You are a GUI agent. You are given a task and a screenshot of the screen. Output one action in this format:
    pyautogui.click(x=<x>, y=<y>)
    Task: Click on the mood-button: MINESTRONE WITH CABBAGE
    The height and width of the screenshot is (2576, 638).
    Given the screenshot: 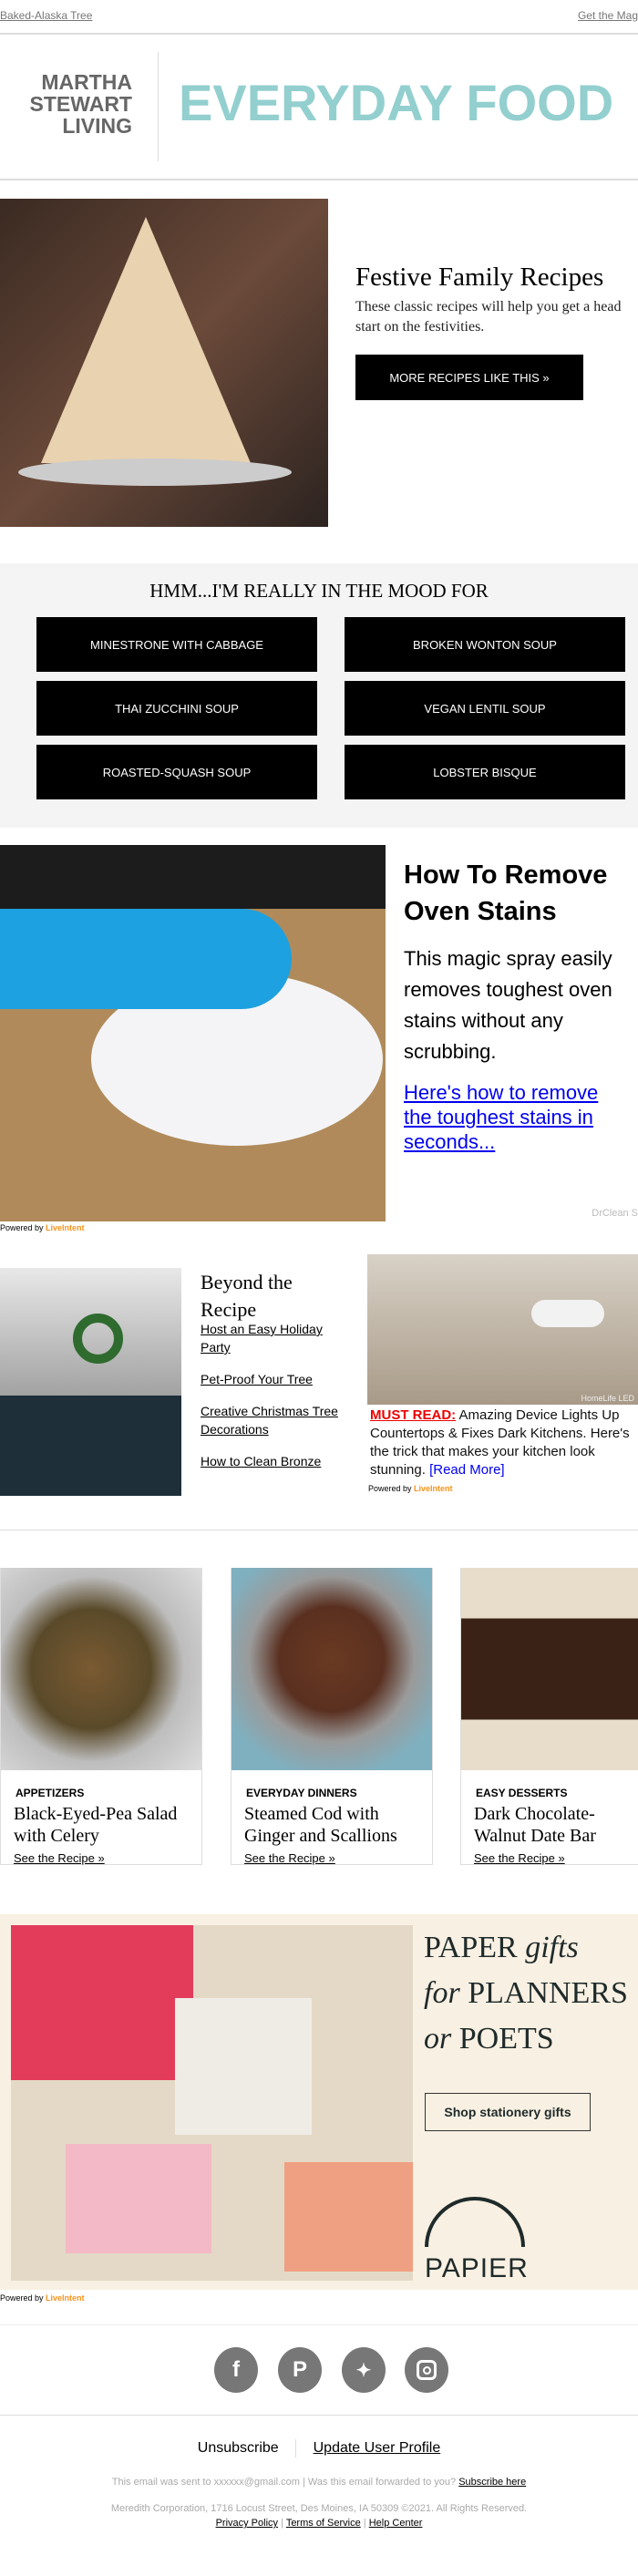 What is the action you would take?
    pyautogui.click(x=176, y=644)
    